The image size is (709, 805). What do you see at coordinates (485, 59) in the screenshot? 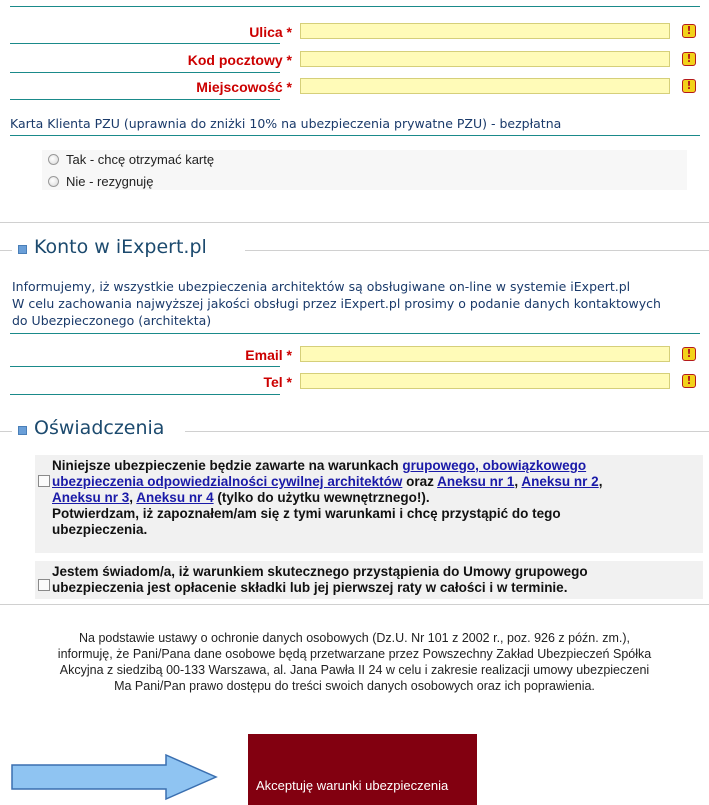
I see `postal-code-input` at bounding box center [485, 59].